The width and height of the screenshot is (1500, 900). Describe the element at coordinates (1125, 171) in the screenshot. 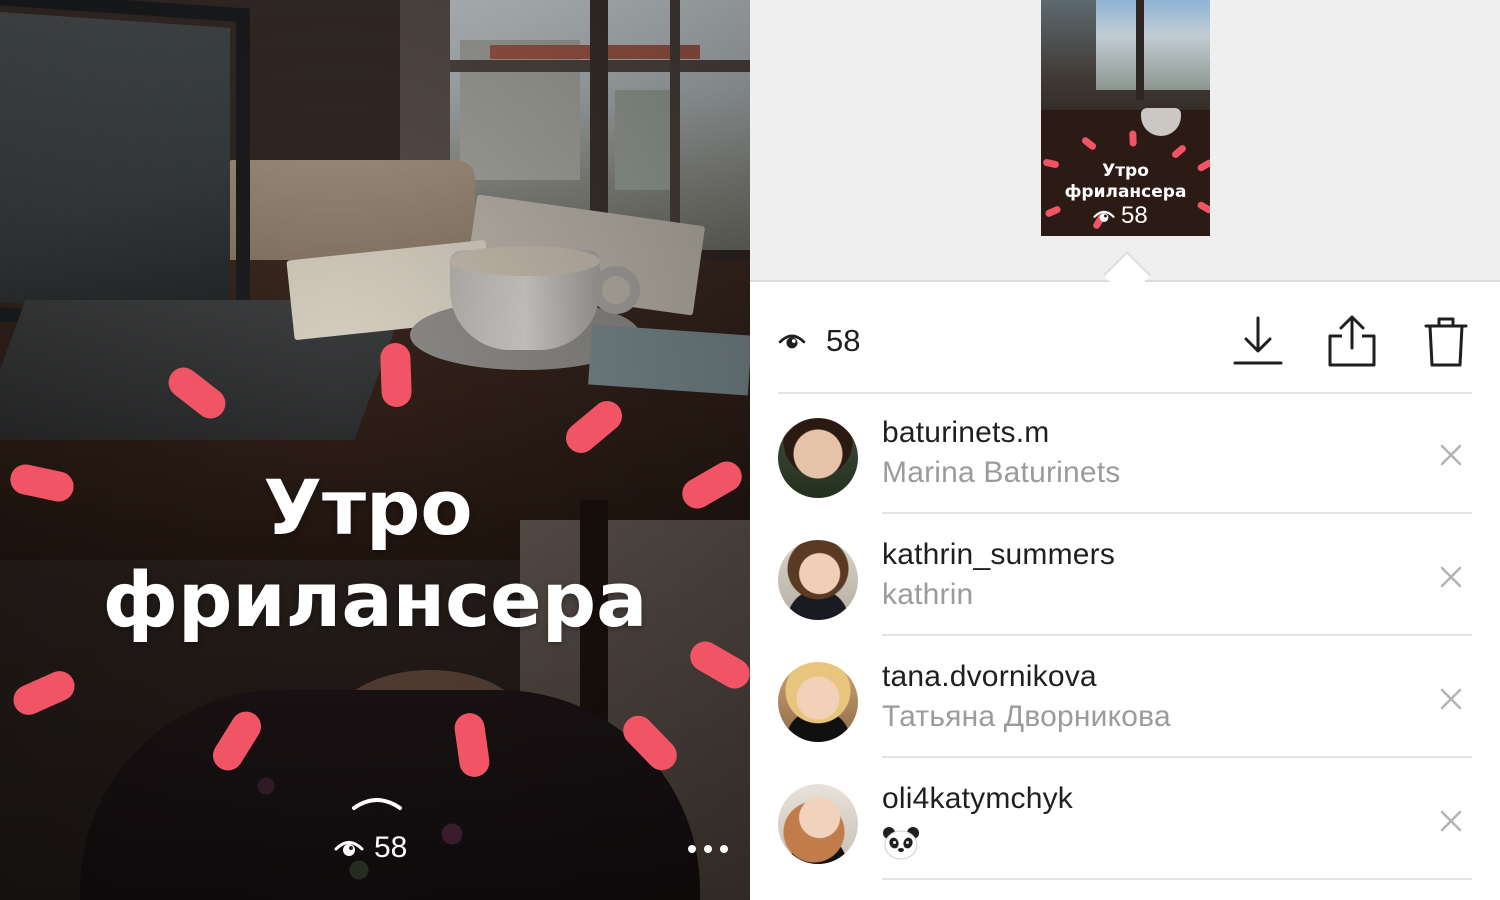

I see `thumb-title-line-1: Утро` at that location.